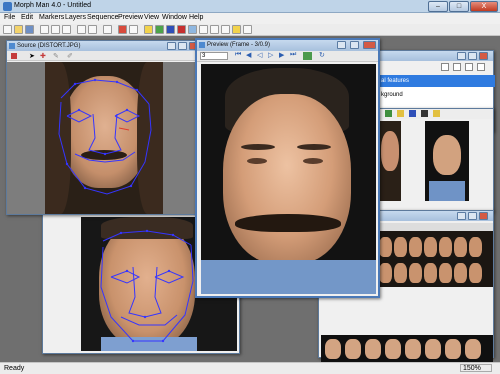  I want to click on close-button: X, so click(484, 6).